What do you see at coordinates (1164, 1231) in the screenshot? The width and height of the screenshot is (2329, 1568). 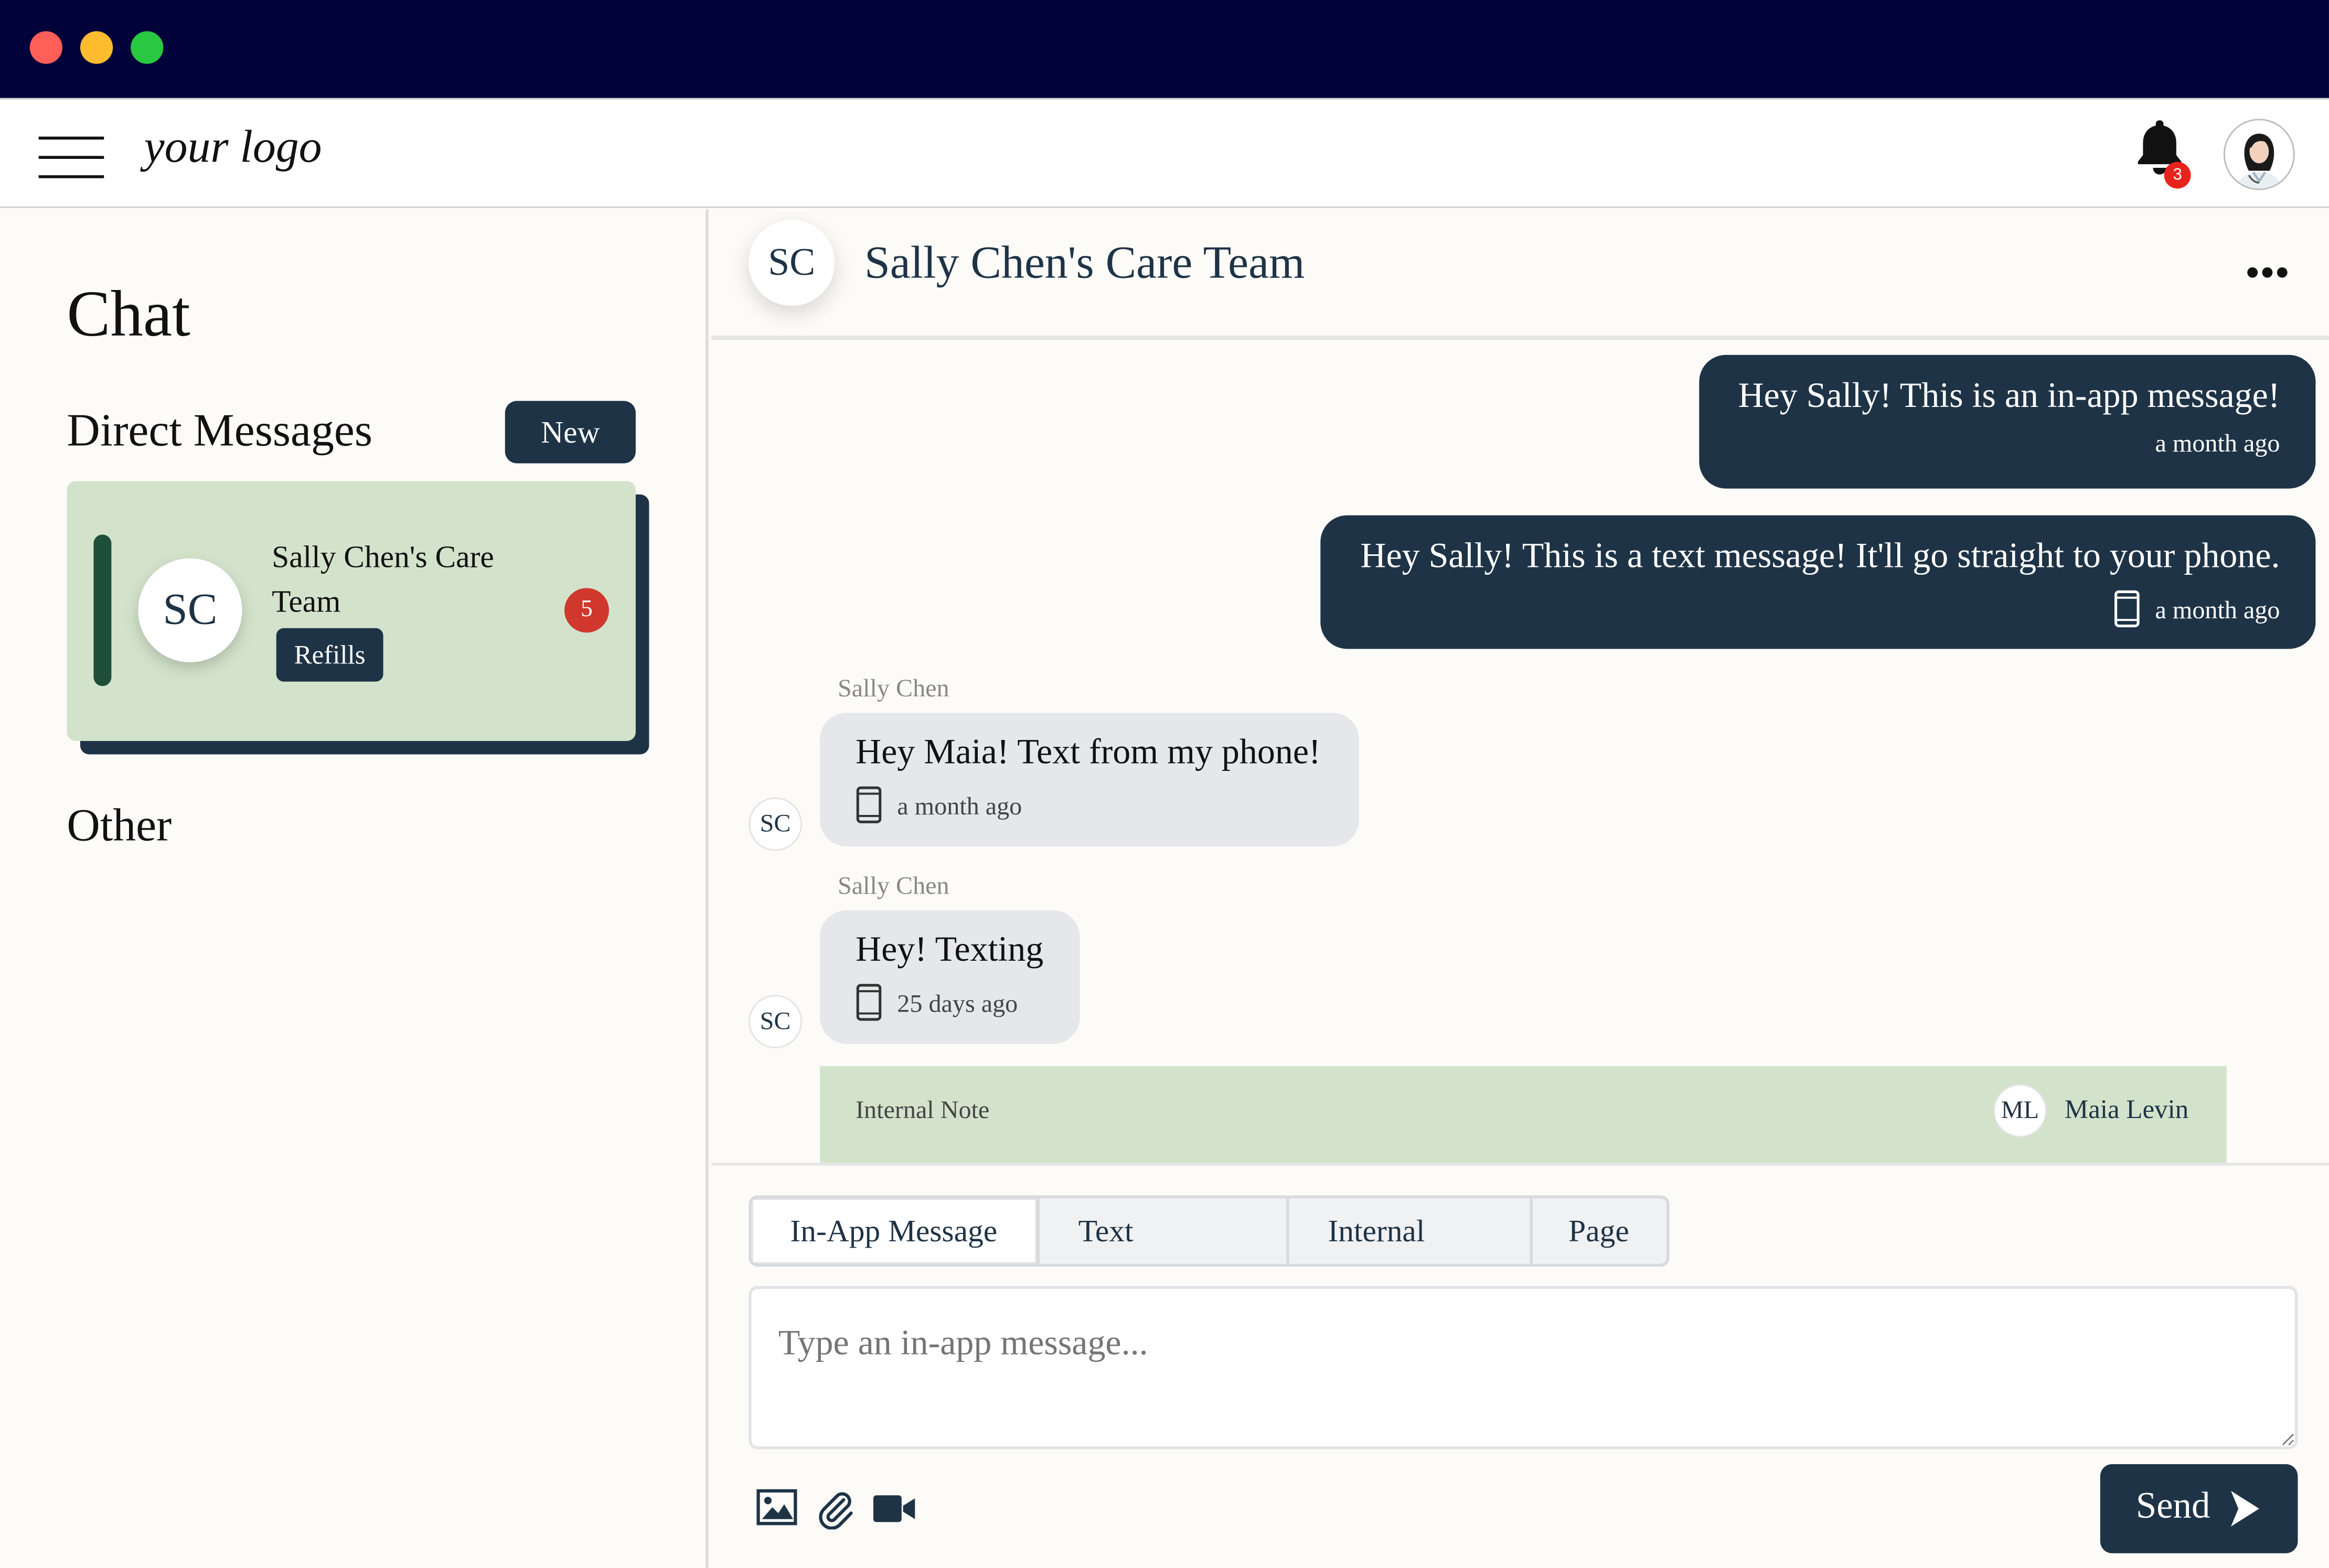 I see `tab-text-message: Text Message` at bounding box center [1164, 1231].